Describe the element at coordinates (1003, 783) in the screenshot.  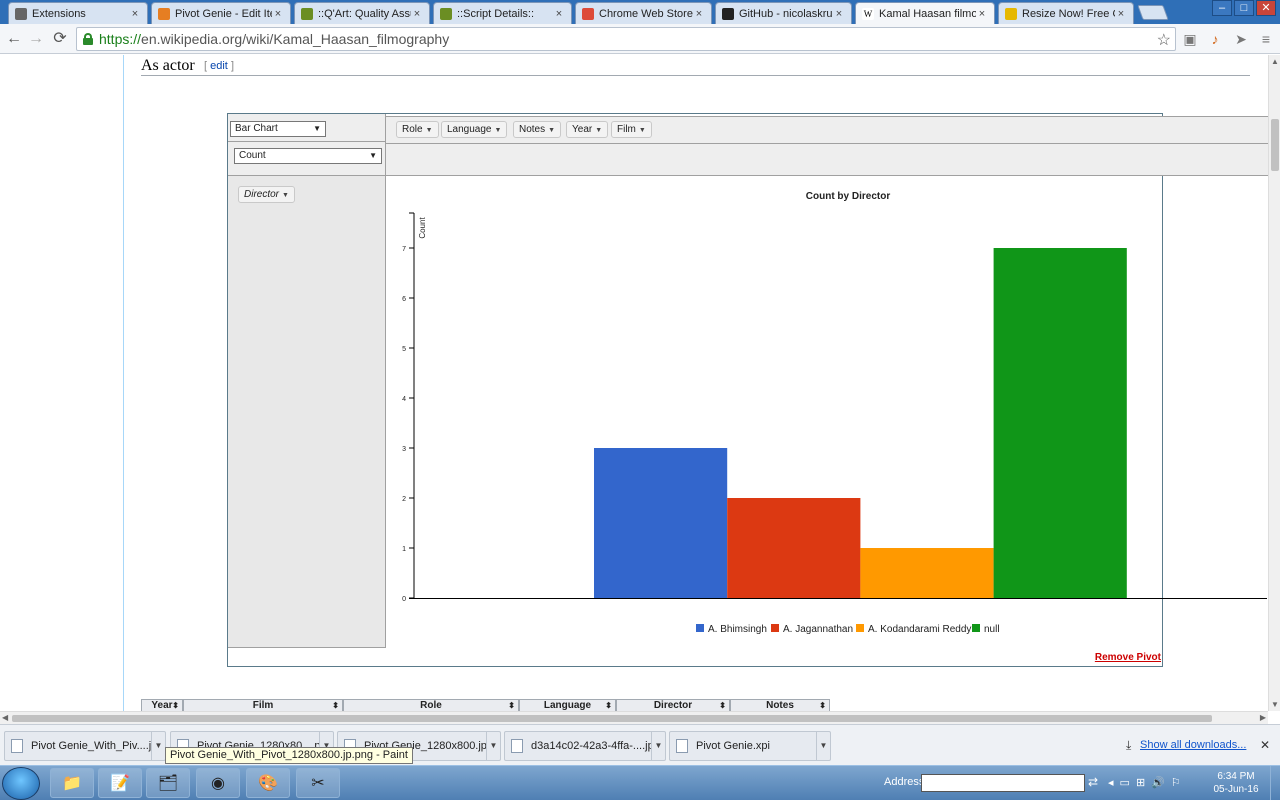
I see `taskbar-address-input` at that location.